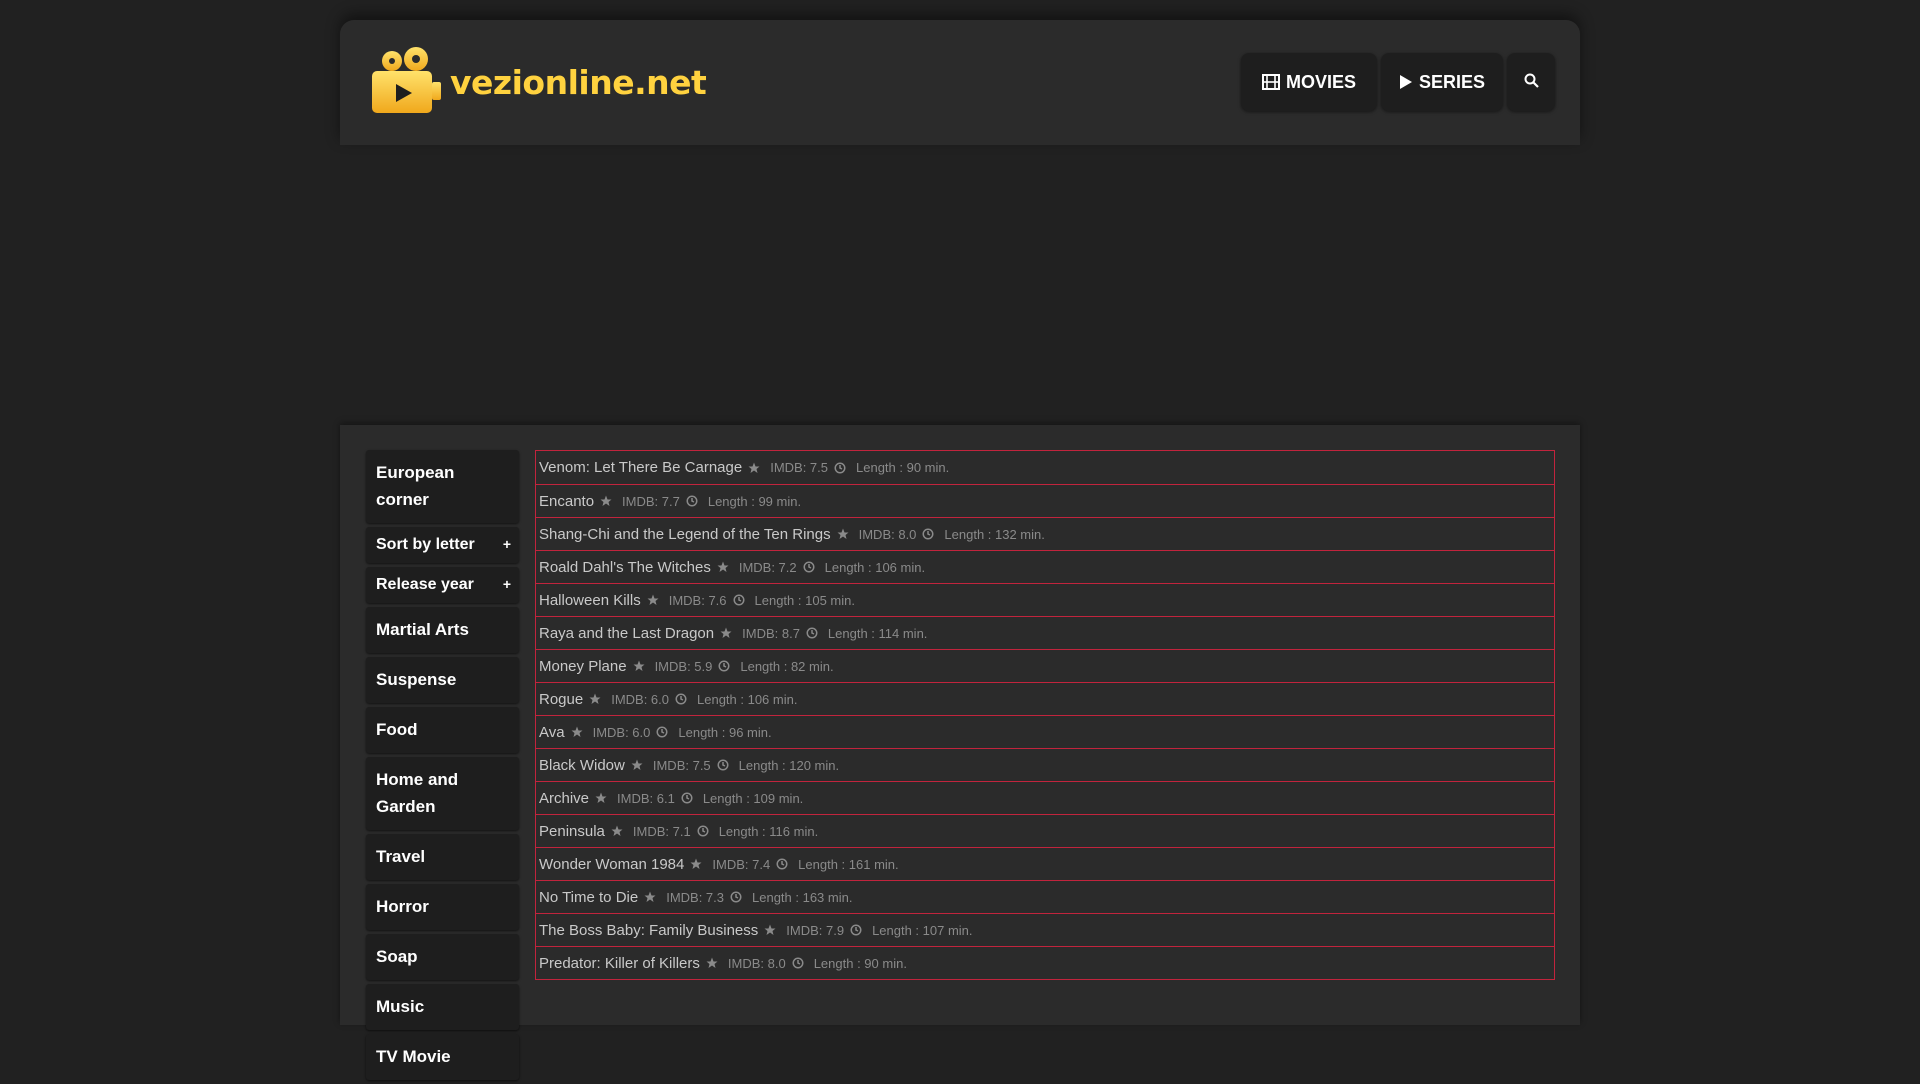 This screenshot has width=1920, height=1084. What do you see at coordinates (582, 765) in the screenshot?
I see `movie-title-link: Black Widow` at bounding box center [582, 765].